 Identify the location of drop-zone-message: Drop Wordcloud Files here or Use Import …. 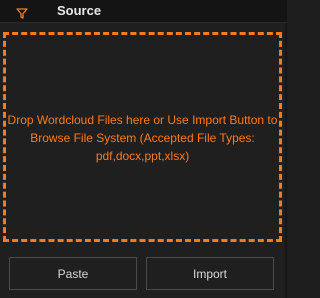
(142, 138).